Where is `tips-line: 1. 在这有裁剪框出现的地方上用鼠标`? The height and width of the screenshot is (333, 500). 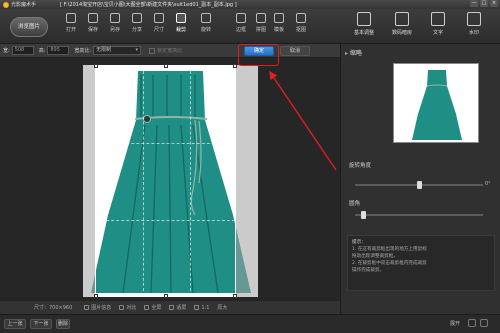
tips-line: 1. 在这有裁剪框出现的地方上用鼠标 is located at coordinates (389, 249).